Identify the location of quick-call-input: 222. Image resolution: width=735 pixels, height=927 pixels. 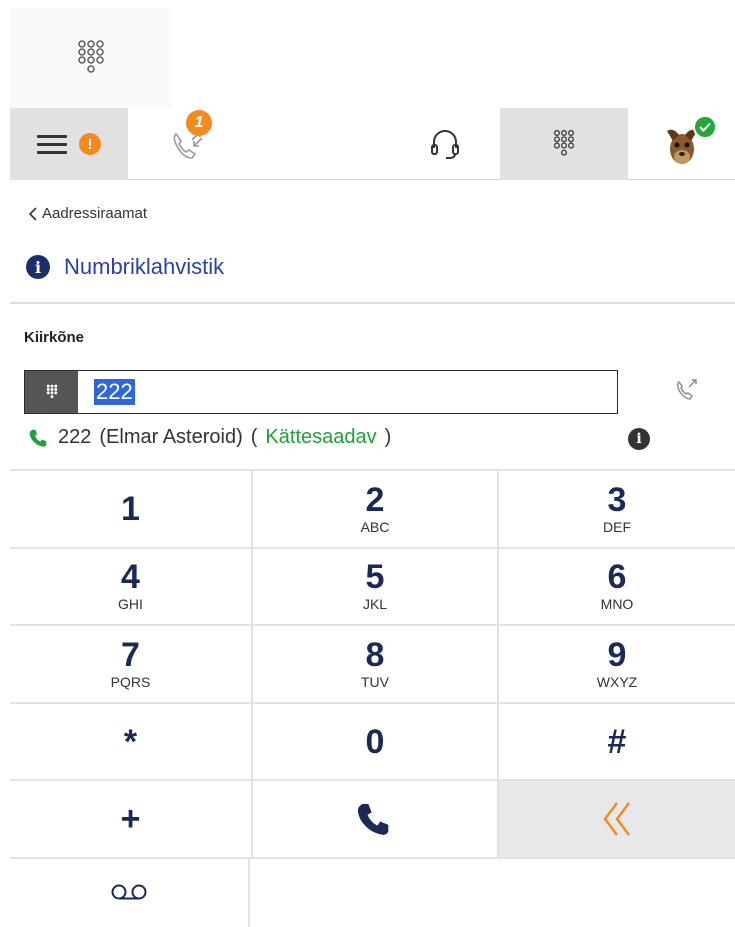
(114, 392).